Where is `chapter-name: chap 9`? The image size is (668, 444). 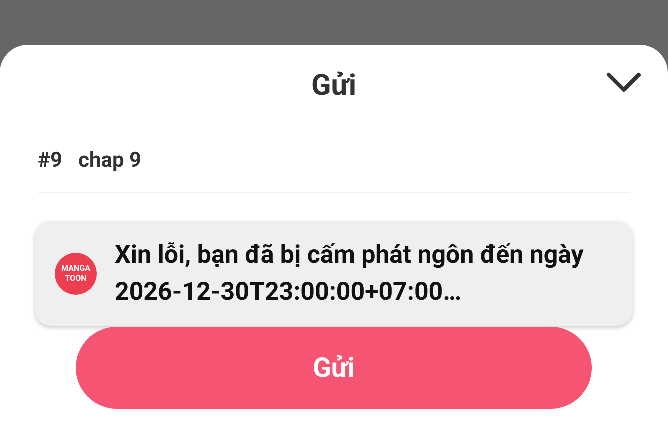 chapter-name: chap 9 is located at coordinates (110, 161).